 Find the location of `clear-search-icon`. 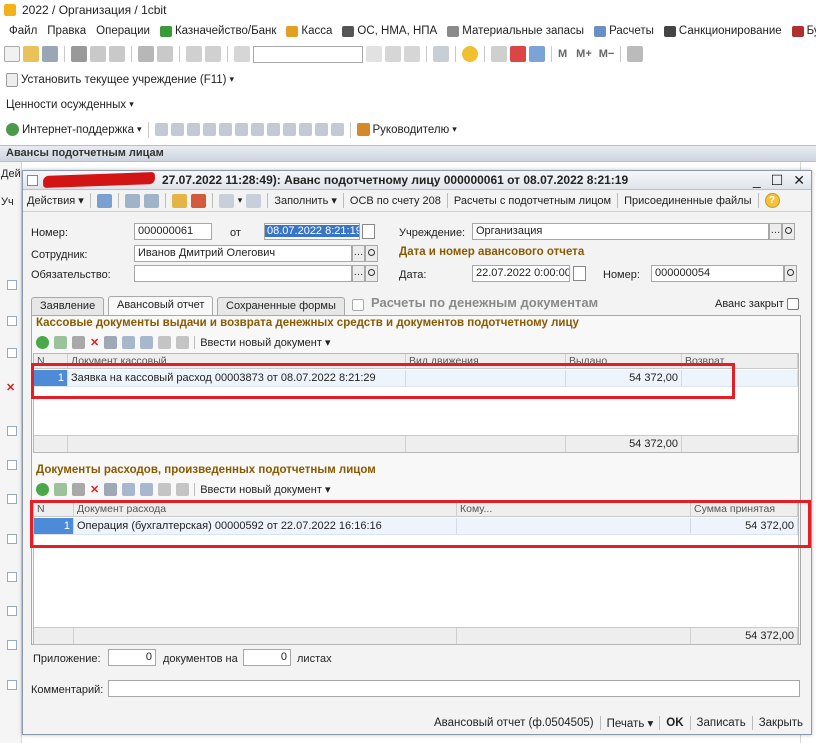

clear-search-icon is located at coordinates (374, 54).